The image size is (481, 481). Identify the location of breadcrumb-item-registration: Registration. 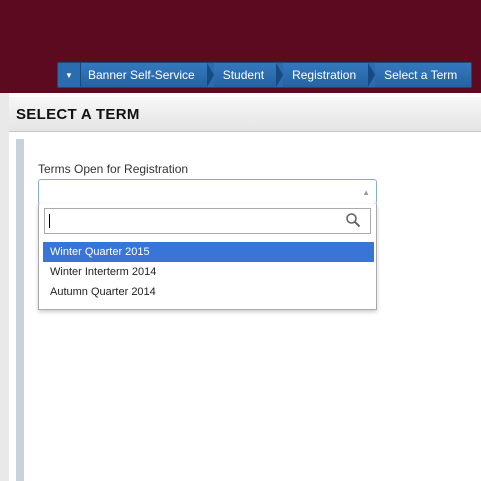
(326, 75).